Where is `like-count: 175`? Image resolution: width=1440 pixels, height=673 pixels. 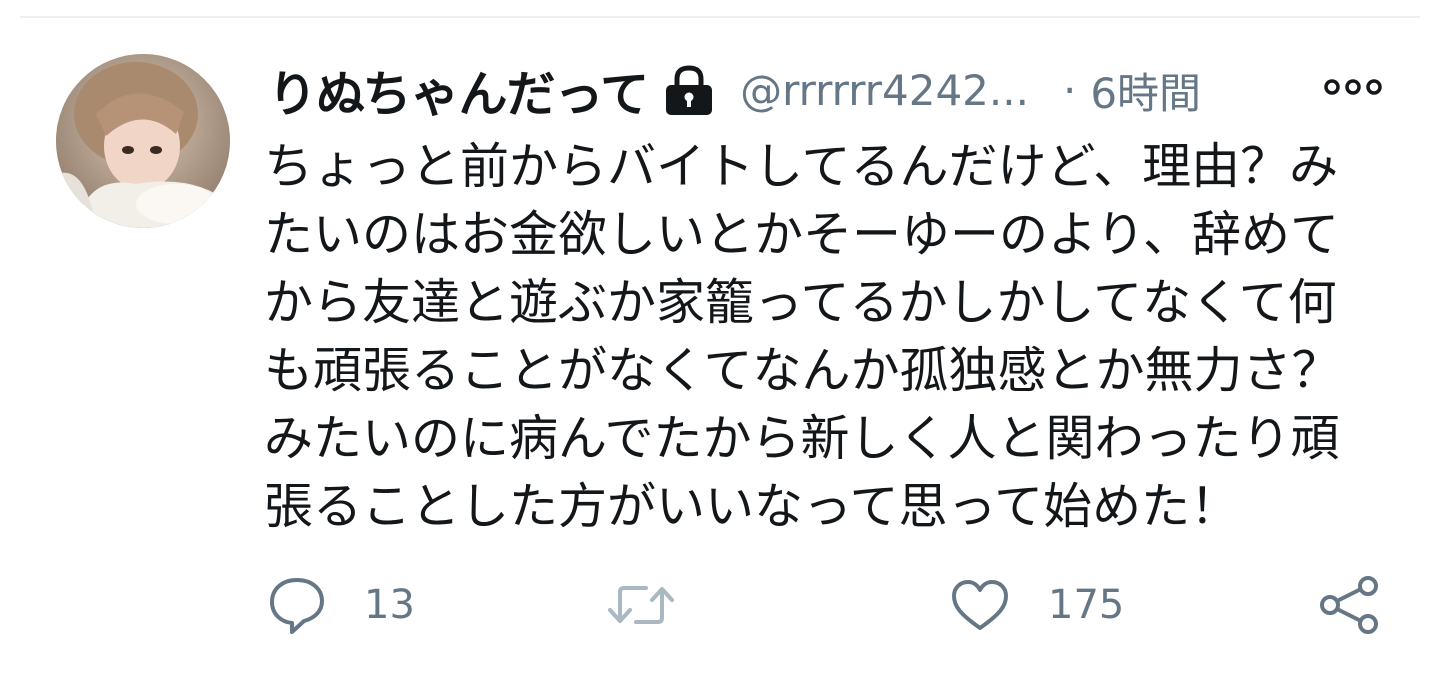 like-count: 175 is located at coordinates (1086, 605).